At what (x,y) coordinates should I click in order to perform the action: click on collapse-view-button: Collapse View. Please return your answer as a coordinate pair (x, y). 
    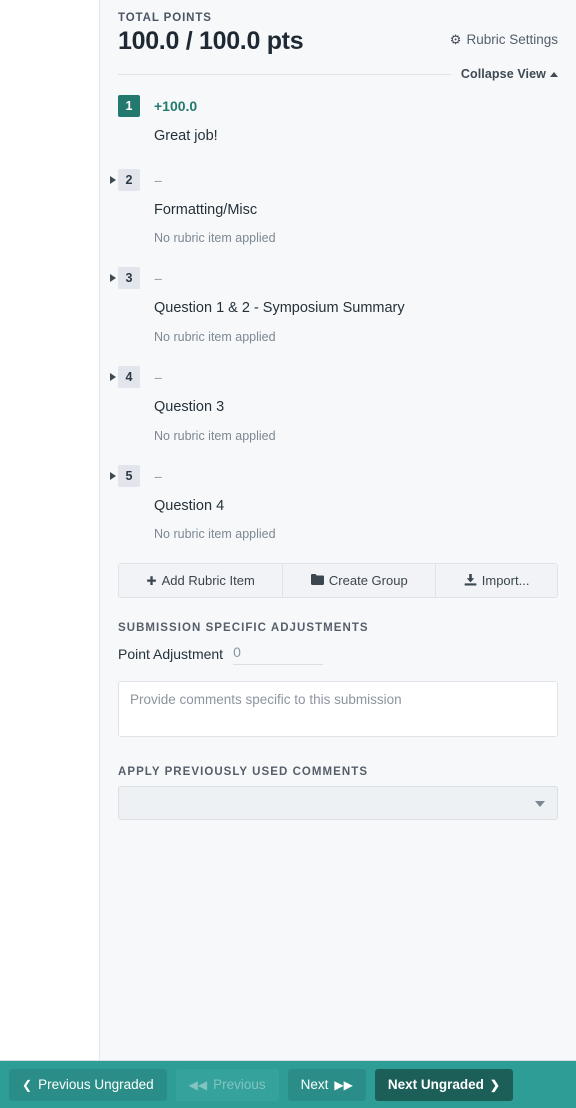
    Looking at the image, I should click on (509, 74).